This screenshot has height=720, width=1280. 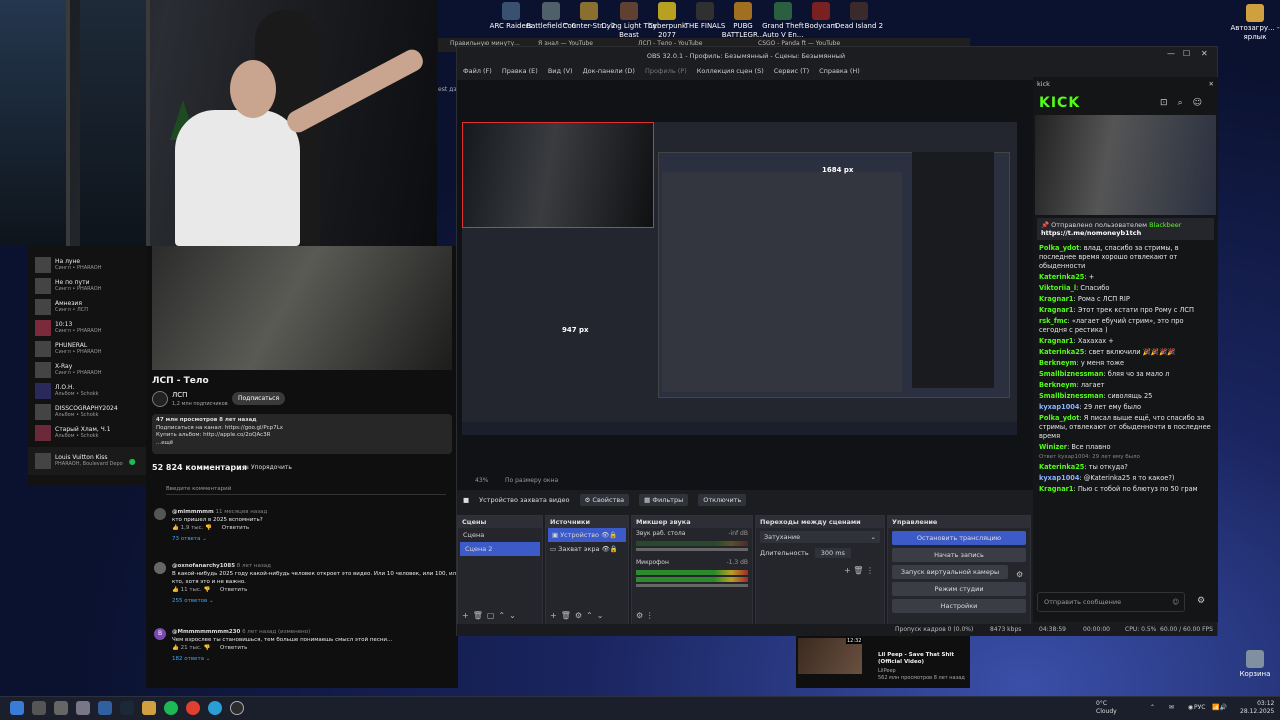 What do you see at coordinates (722, 500) in the screenshot?
I see `deactivate-button: Отключить` at bounding box center [722, 500].